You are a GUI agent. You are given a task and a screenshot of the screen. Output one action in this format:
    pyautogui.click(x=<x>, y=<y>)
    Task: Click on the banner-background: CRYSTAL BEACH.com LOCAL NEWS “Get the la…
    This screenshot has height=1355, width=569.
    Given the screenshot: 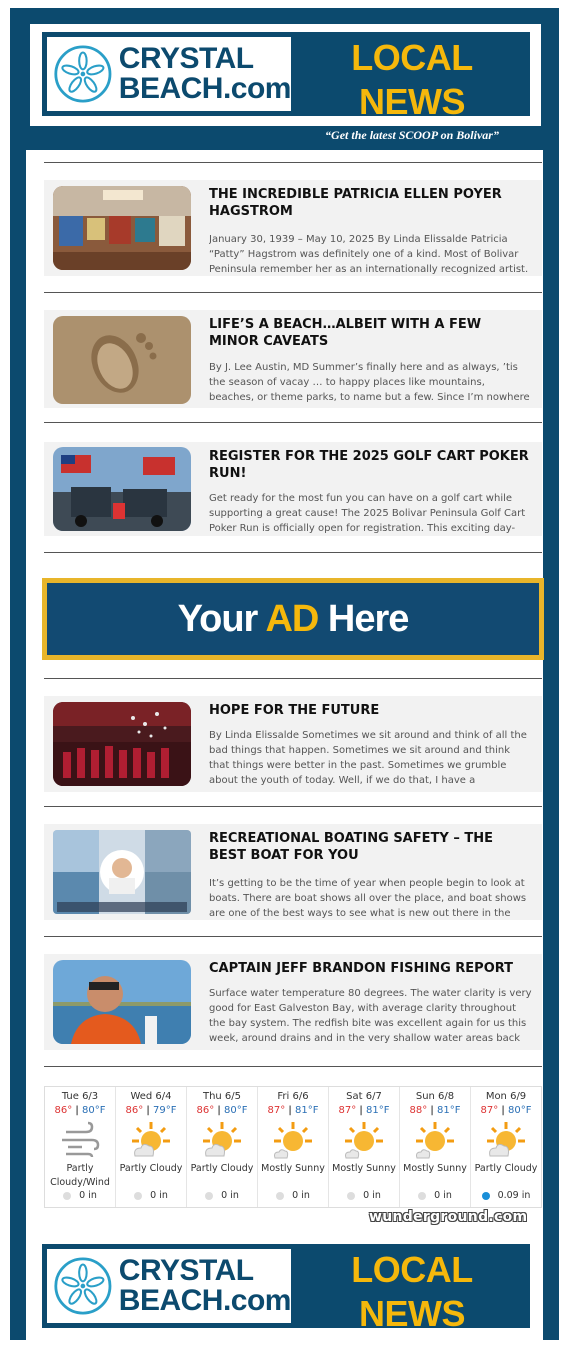 What is the action you would take?
    pyautogui.click(x=286, y=1299)
    